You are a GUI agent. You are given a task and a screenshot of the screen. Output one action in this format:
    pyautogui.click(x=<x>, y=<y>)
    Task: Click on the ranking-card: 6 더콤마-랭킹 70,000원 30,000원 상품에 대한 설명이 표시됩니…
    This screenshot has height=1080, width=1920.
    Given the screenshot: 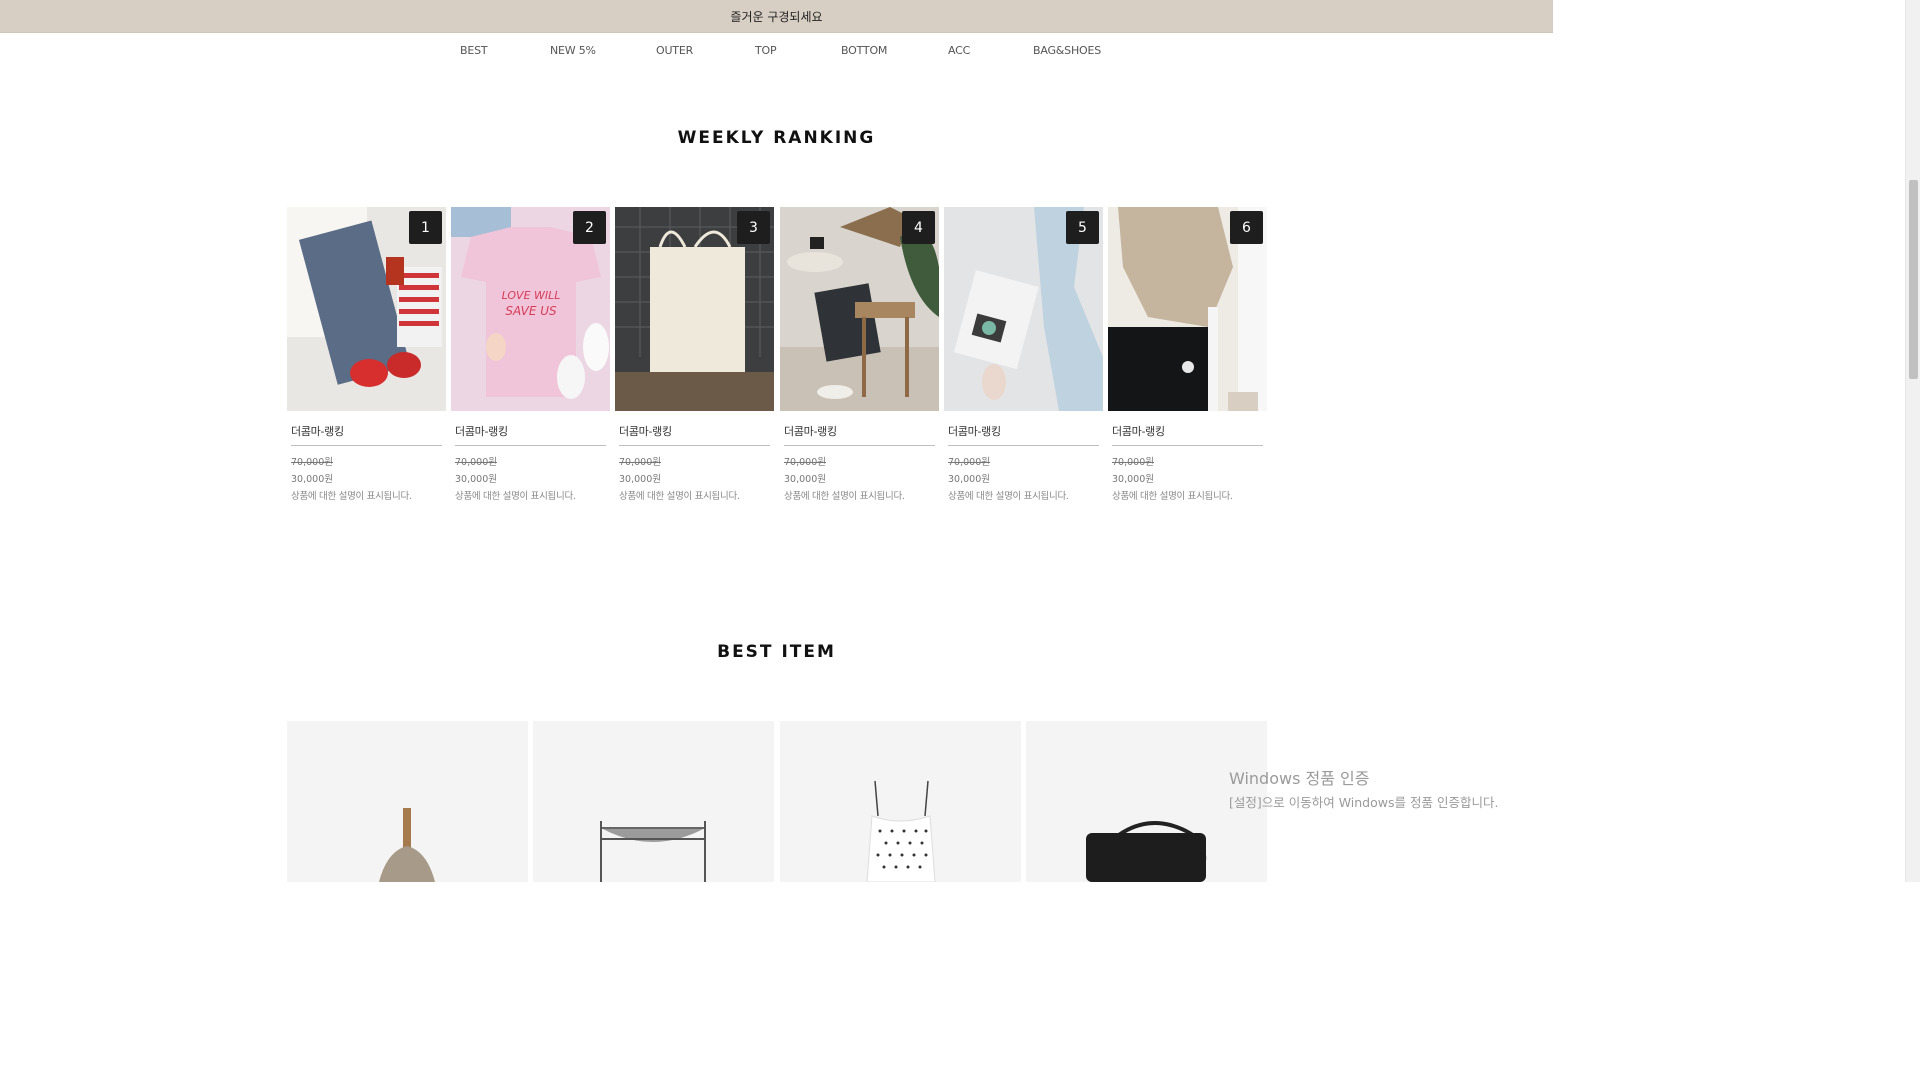 What is the action you would take?
    pyautogui.click(x=1187, y=354)
    